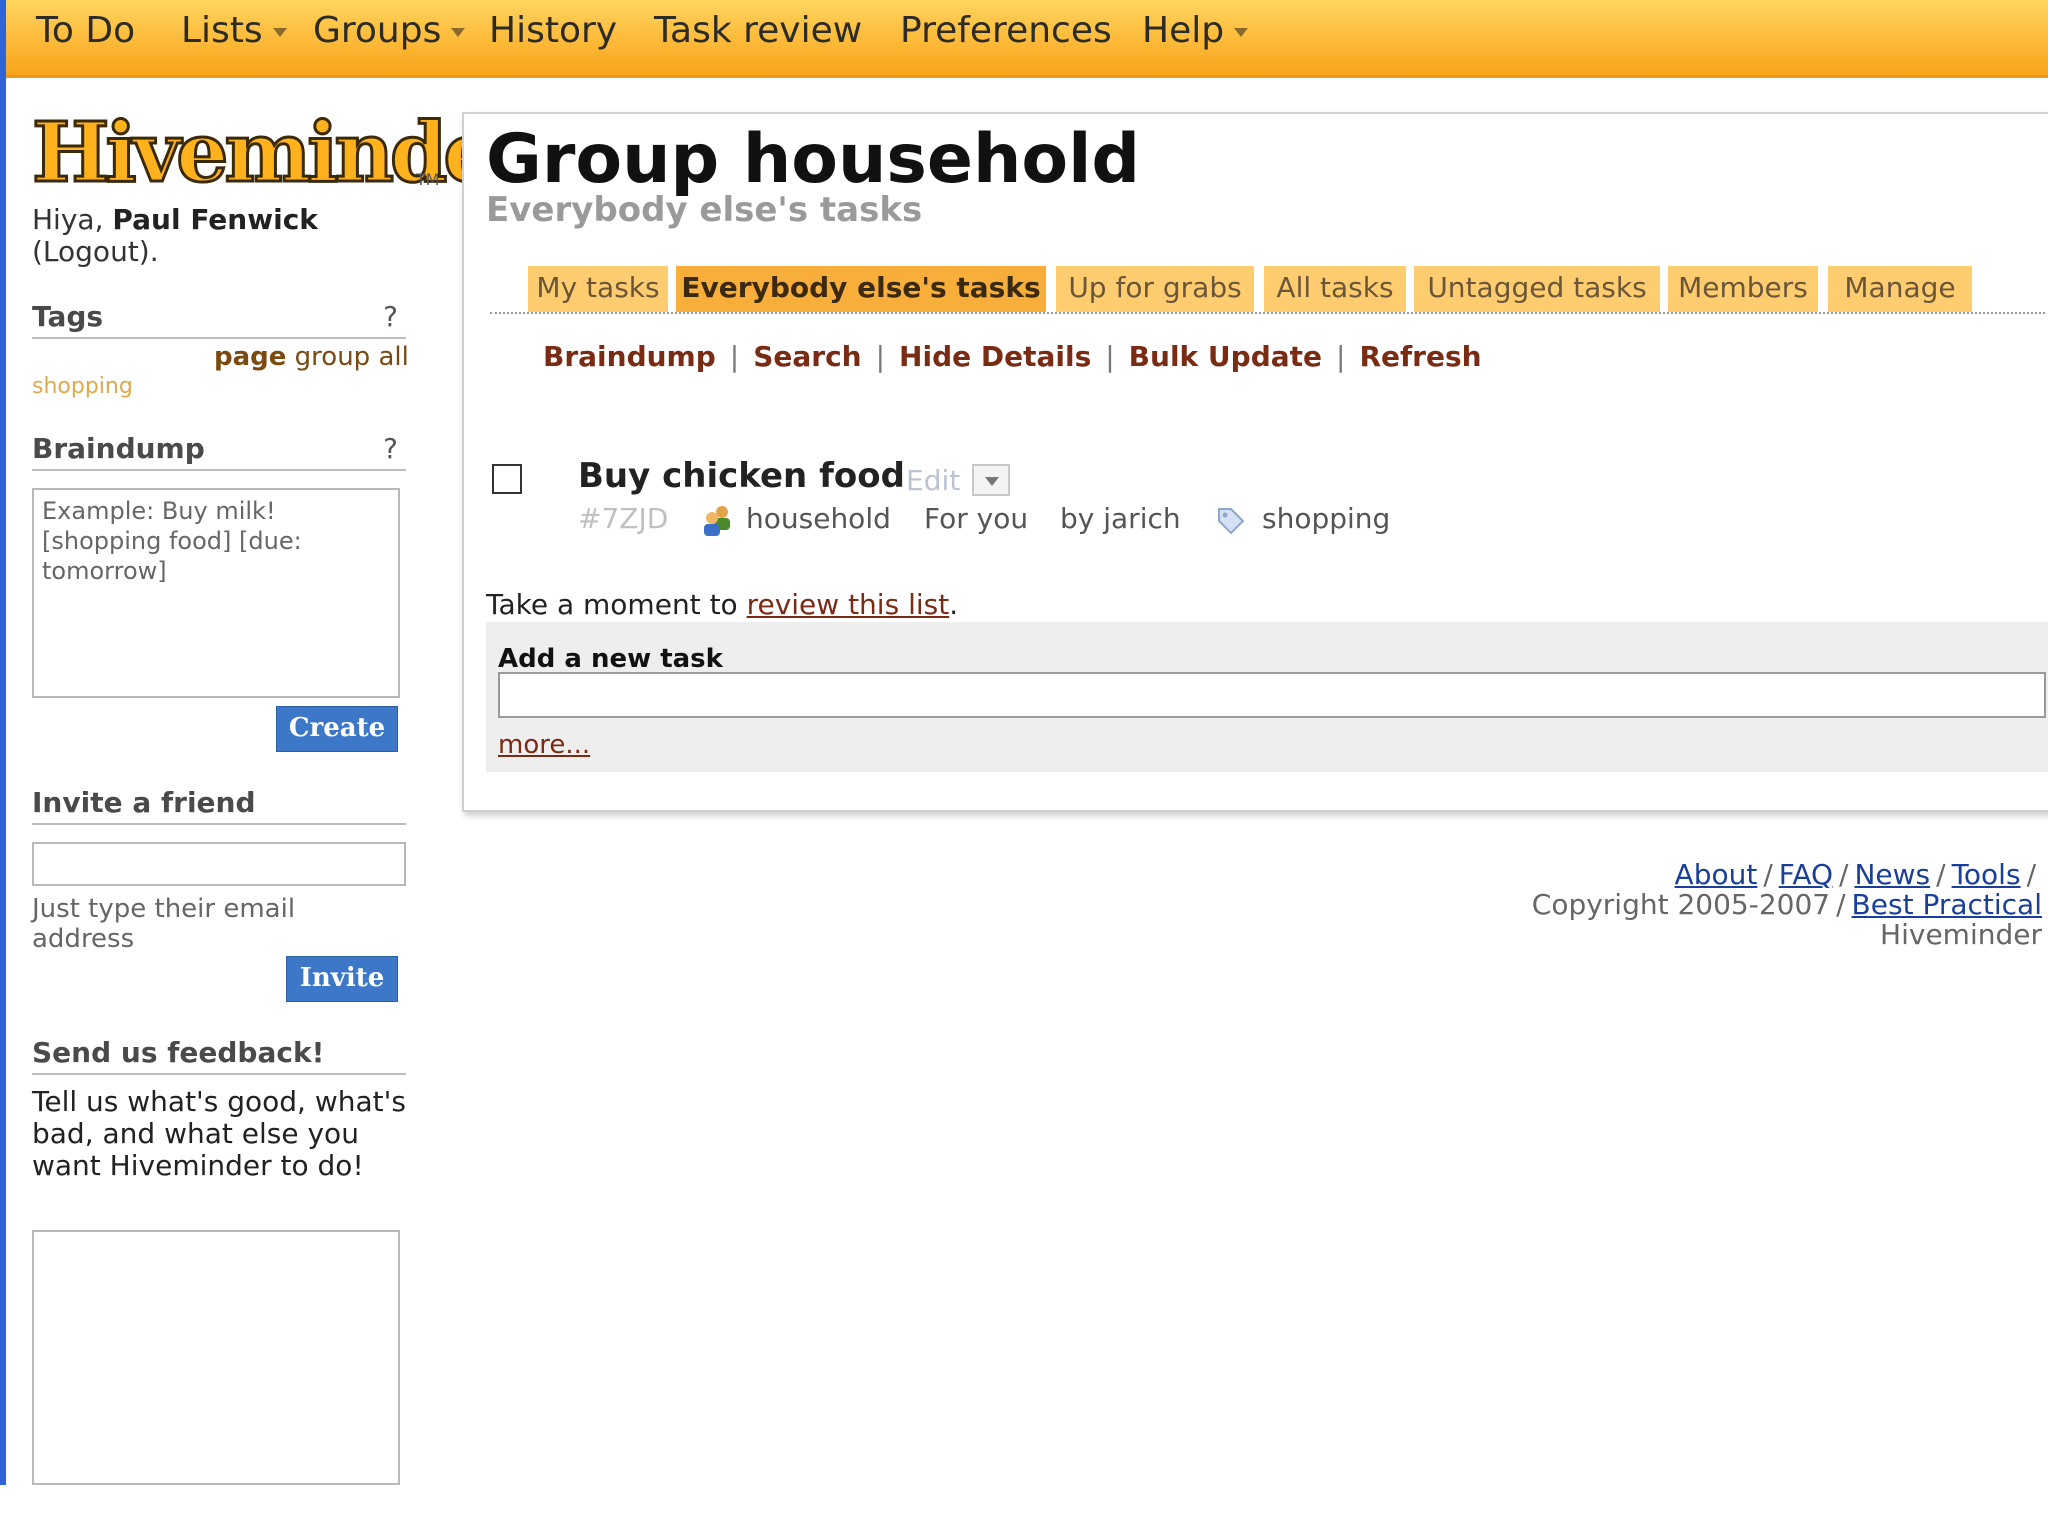 This screenshot has width=2048, height=1535. Describe the element at coordinates (1900, 289) in the screenshot. I see `tab-manage: Manage` at that location.